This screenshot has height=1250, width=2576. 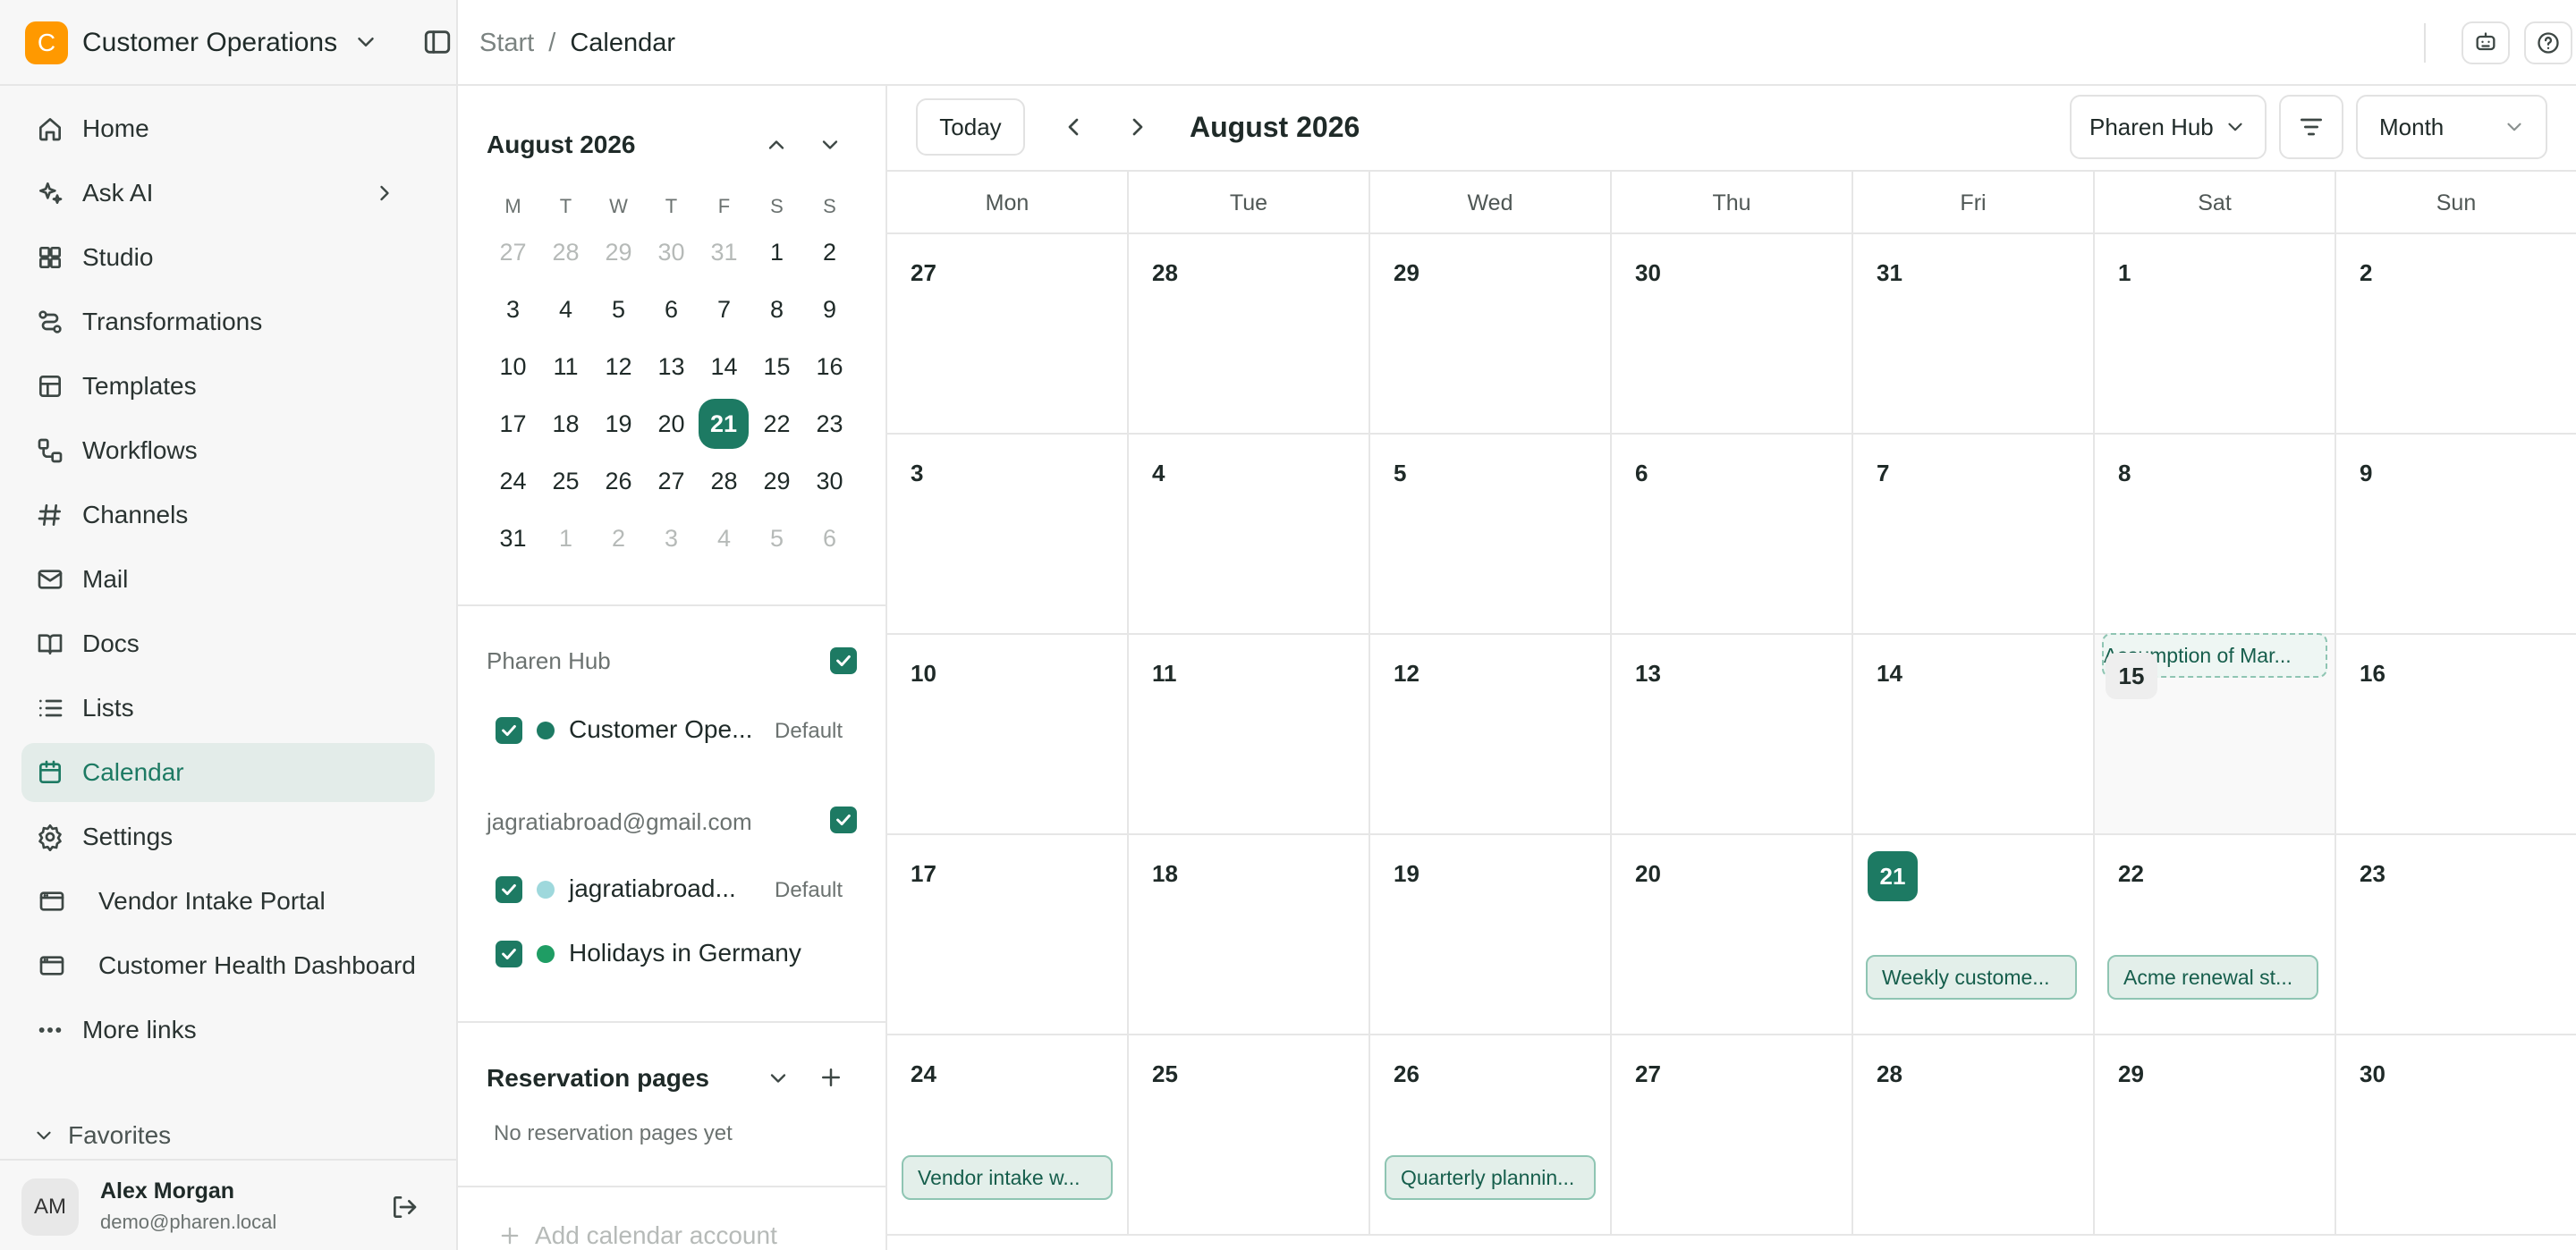 What do you see at coordinates (209, 43) in the screenshot?
I see `workspace-name: Customer Operations` at bounding box center [209, 43].